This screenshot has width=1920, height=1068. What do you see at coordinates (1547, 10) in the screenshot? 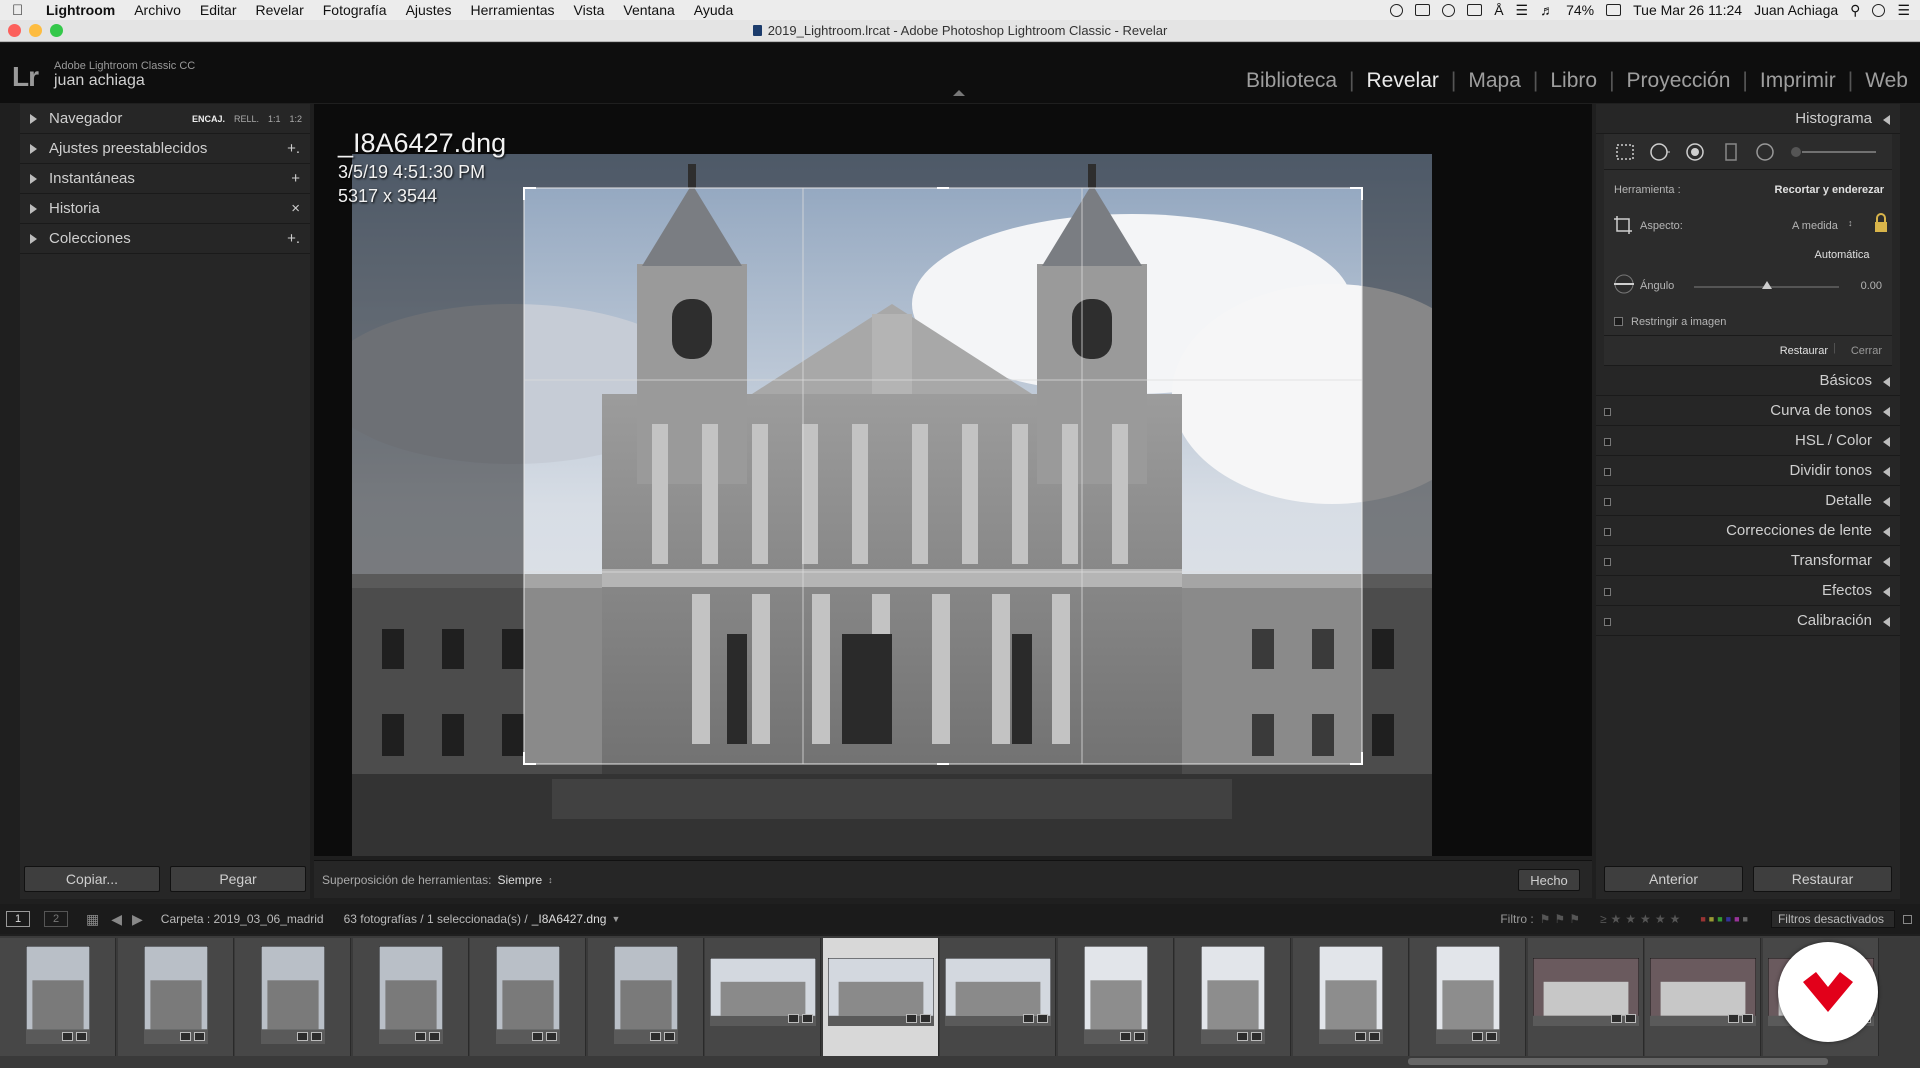
I see `volume-icon: ♬` at bounding box center [1547, 10].